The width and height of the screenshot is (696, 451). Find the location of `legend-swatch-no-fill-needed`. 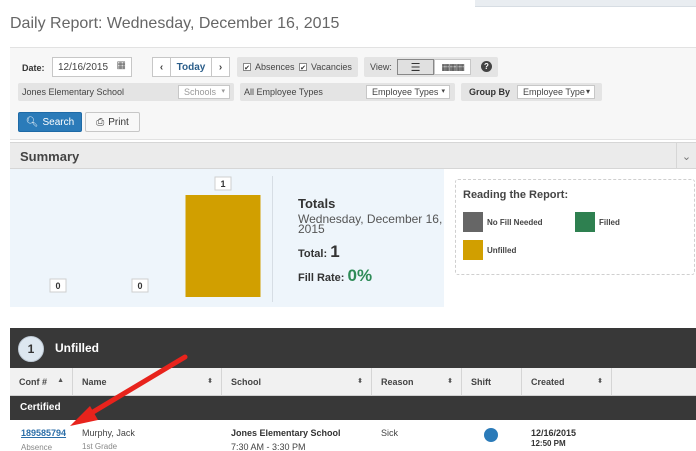

legend-swatch-no-fill-needed is located at coordinates (473, 222).